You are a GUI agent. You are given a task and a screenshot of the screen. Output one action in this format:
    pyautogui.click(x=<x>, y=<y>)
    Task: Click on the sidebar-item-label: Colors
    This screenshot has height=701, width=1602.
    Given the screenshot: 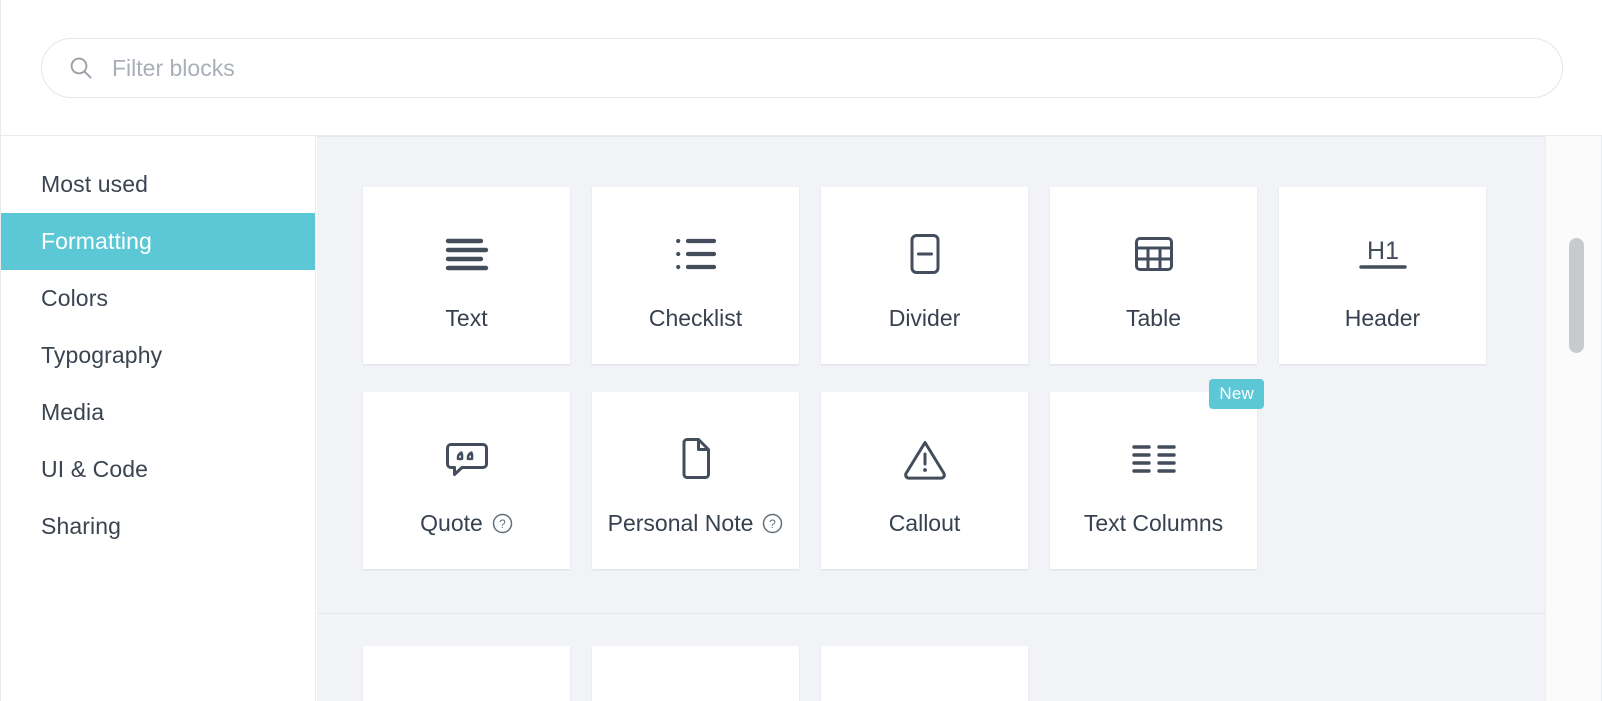 What is the action you would take?
    pyautogui.click(x=75, y=298)
    